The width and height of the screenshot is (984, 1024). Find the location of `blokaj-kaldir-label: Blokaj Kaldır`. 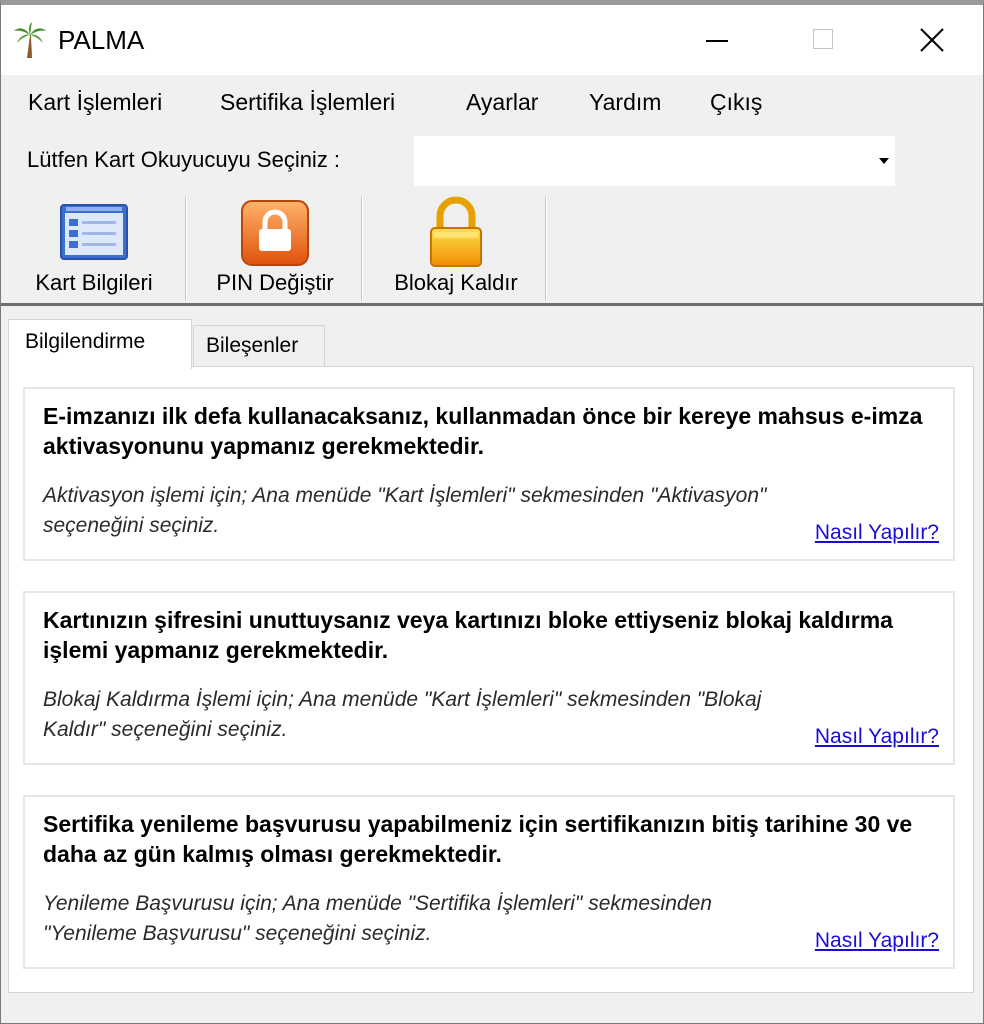

blokaj-kaldir-label: Blokaj Kaldır is located at coordinates (456, 282).